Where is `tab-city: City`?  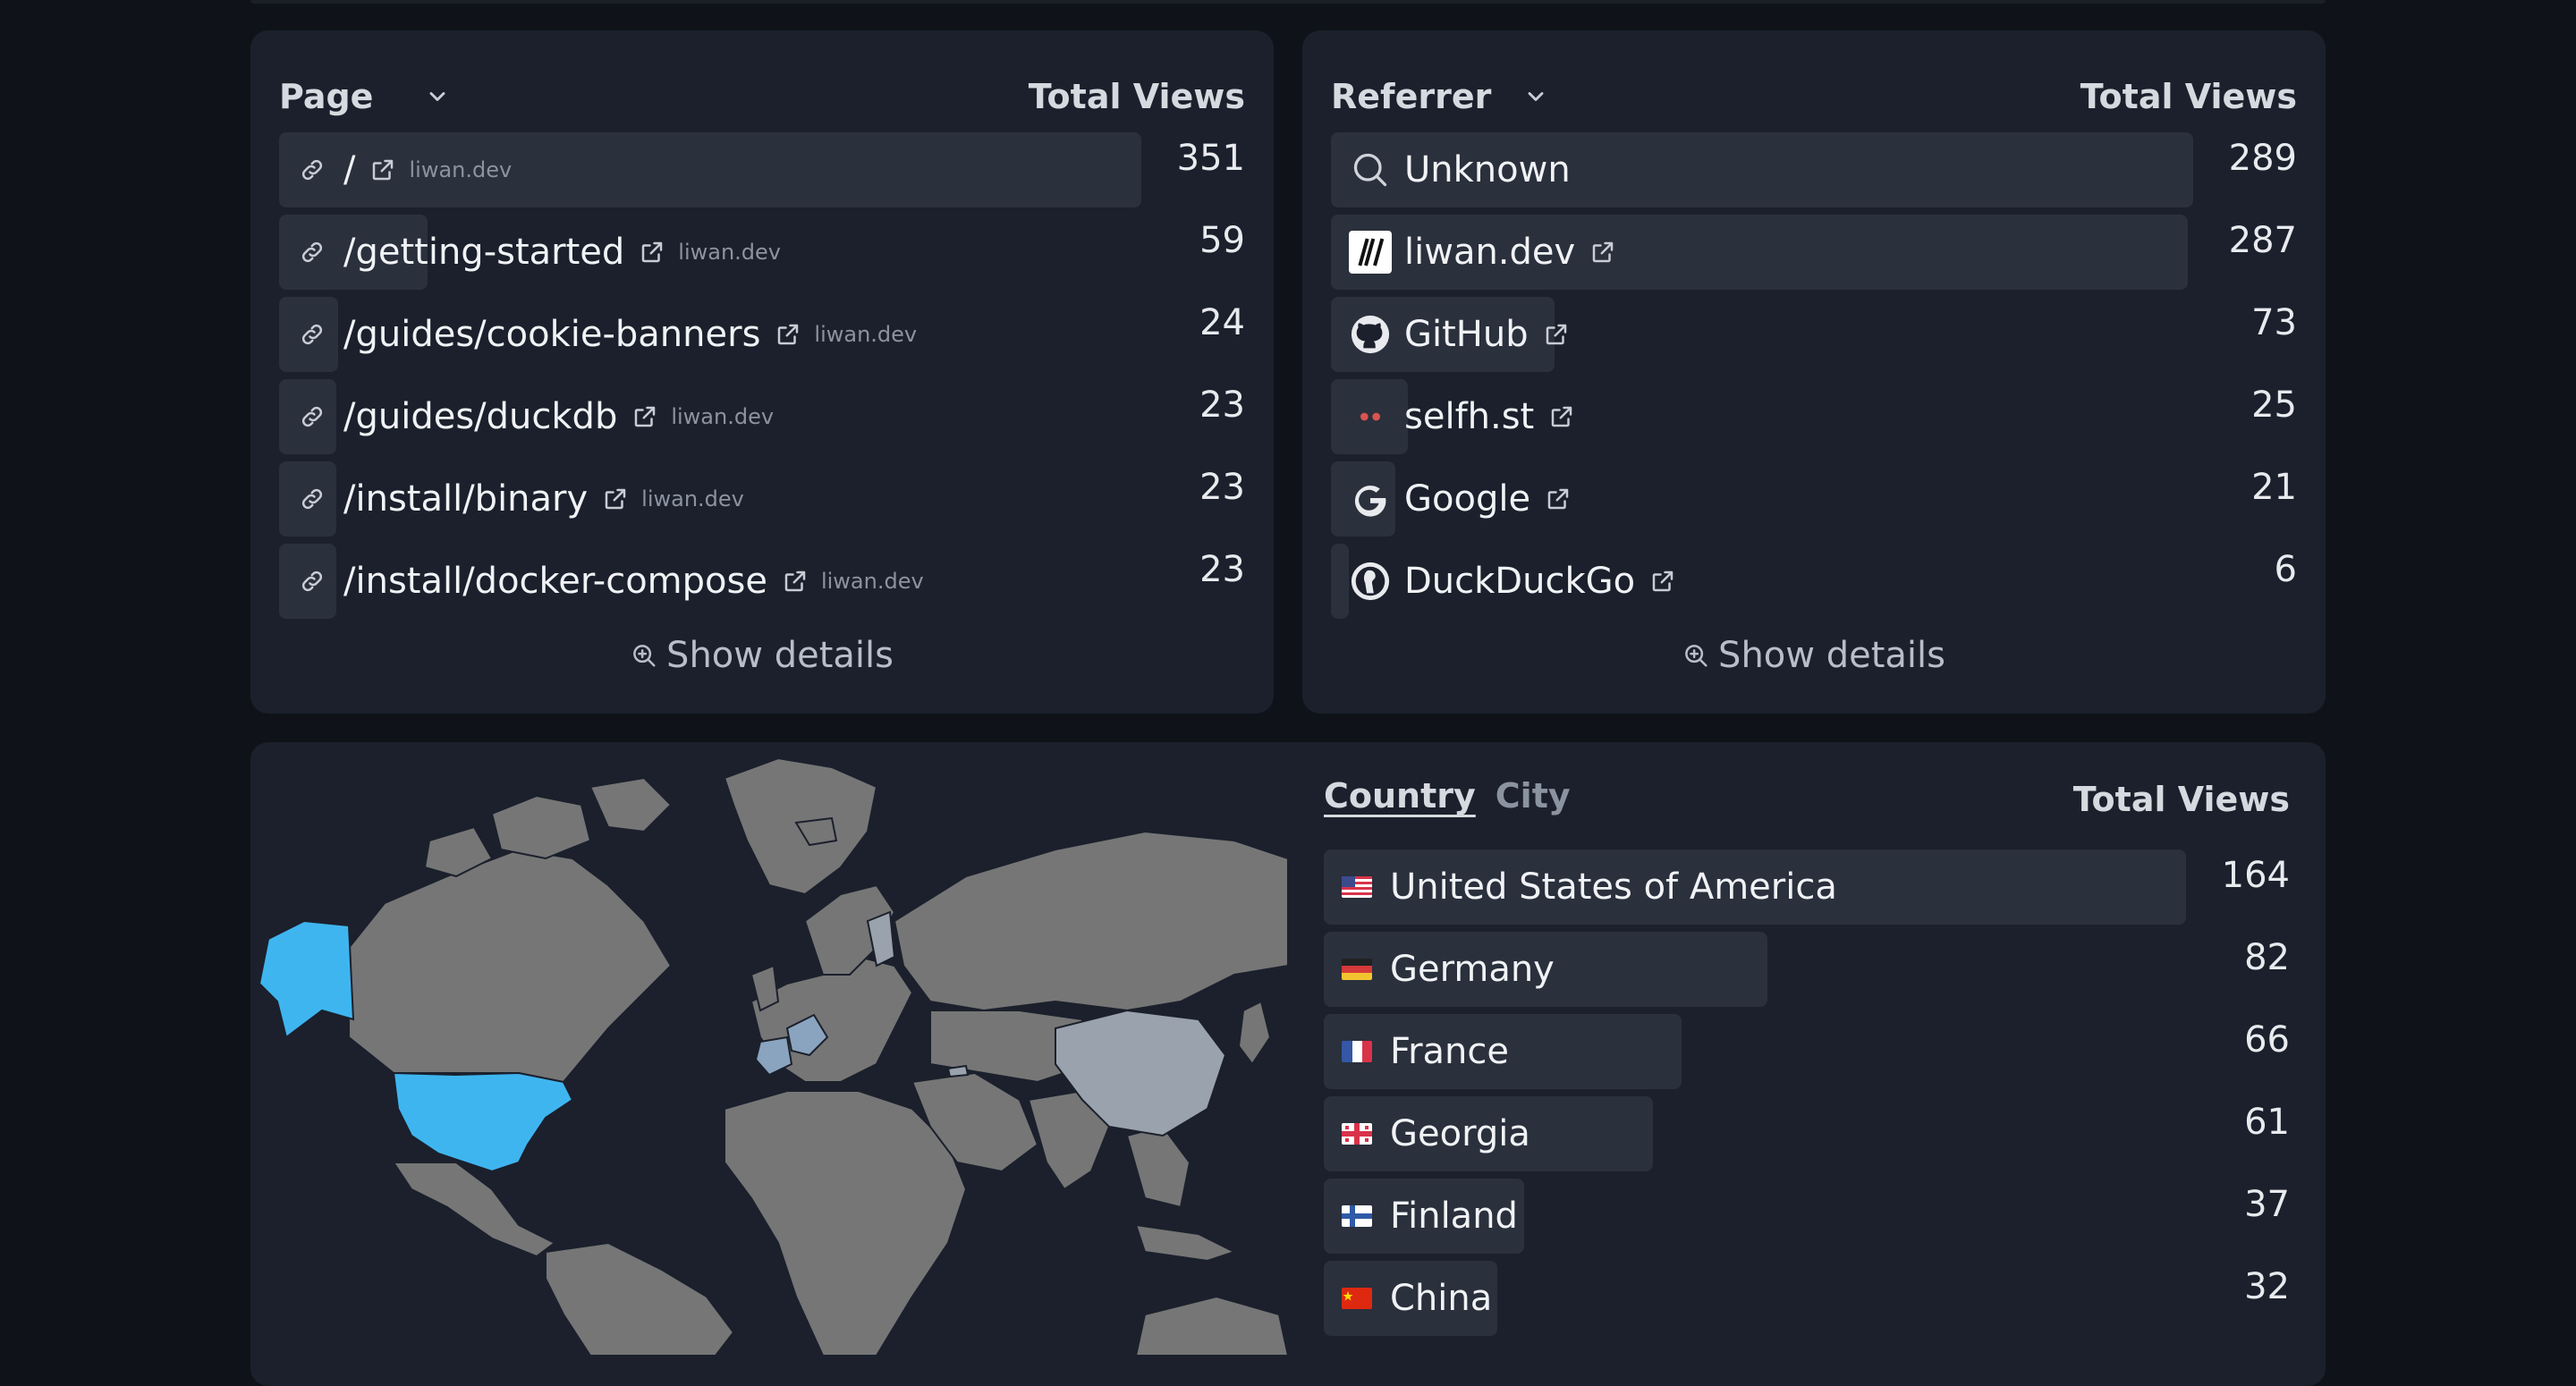
tab-city: City is located at coordinates (1533, 796).